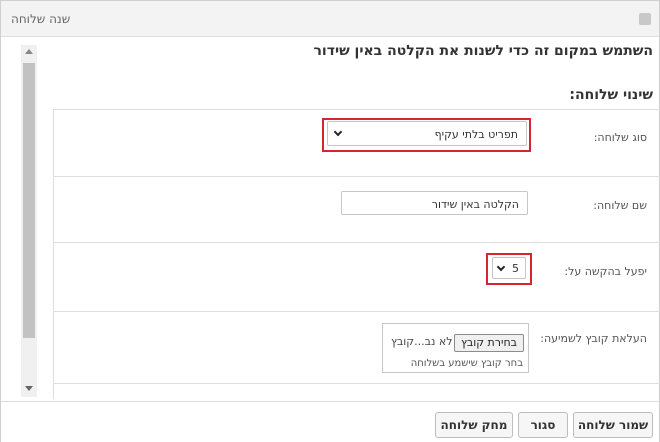 The image size is (660, 442). Describe the element at coordinates (620, 137) in the screenshot. I see `type-label: סוג שלוחה:` at that location.